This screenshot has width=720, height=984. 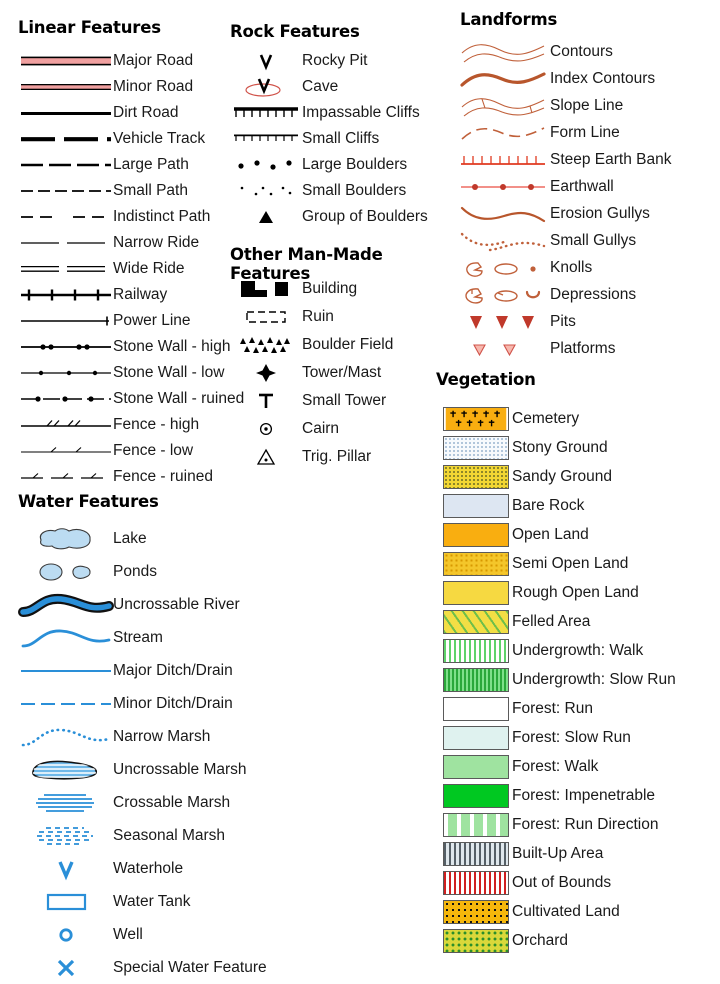 What do you see at coordinates (65, 217) in the screenshot?
I see `indistinct-path-symbol` at bounding box center [65, 217].